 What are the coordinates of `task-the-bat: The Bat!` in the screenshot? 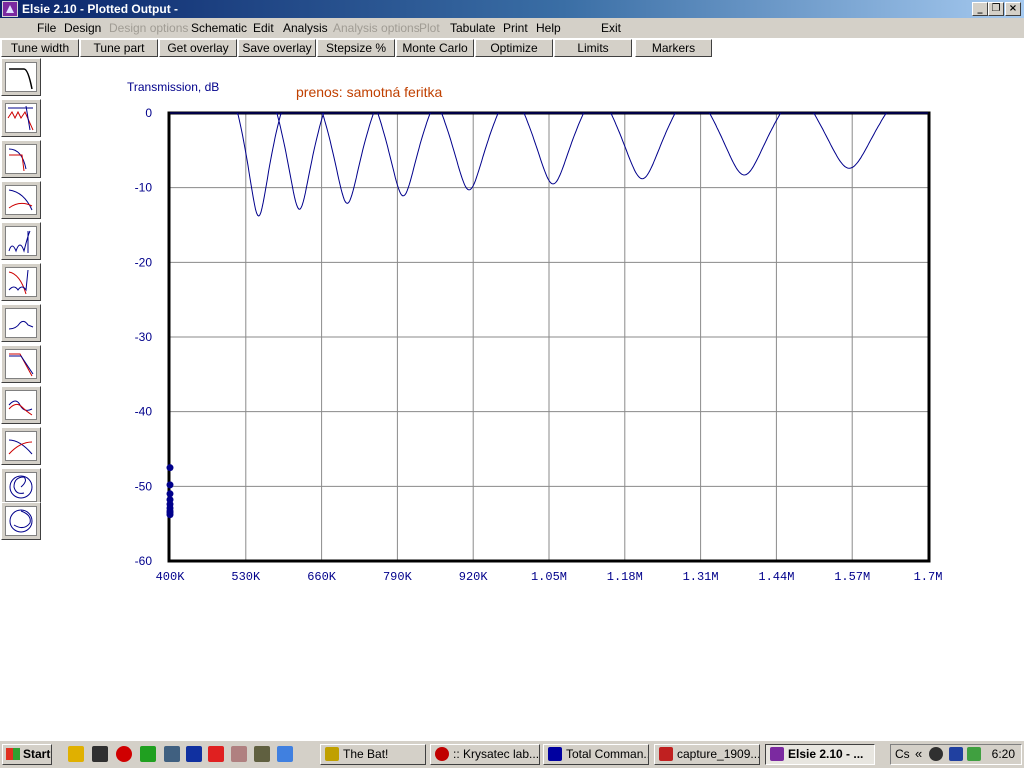 It's located at (373, 754).